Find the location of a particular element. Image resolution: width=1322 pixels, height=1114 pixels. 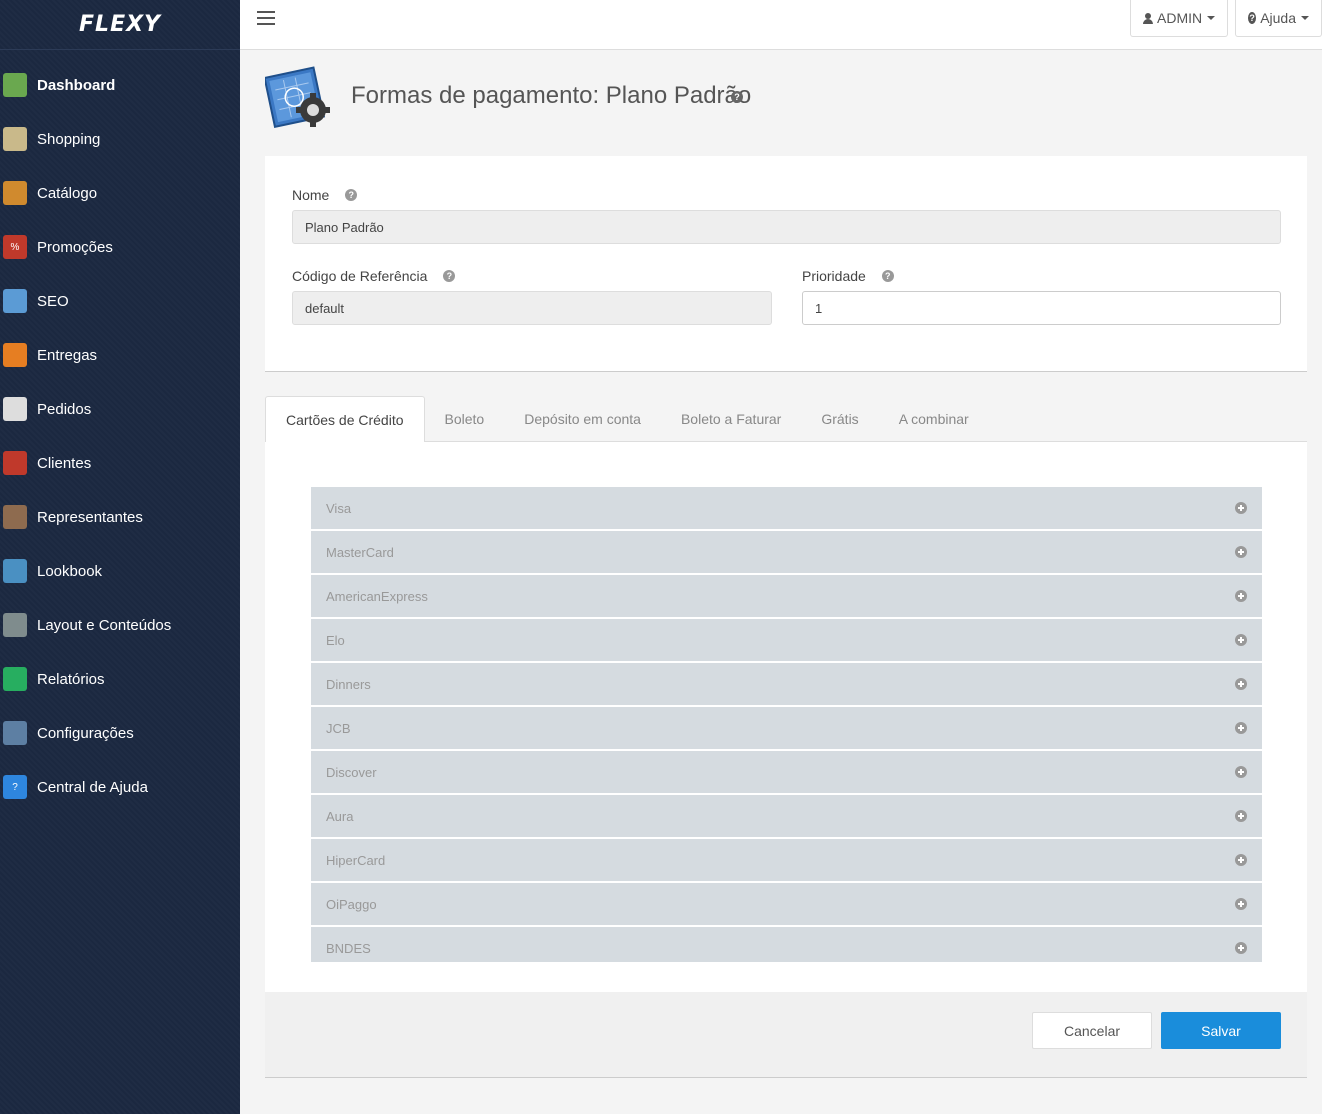

layout-icon is located at coordinates (15, 625).